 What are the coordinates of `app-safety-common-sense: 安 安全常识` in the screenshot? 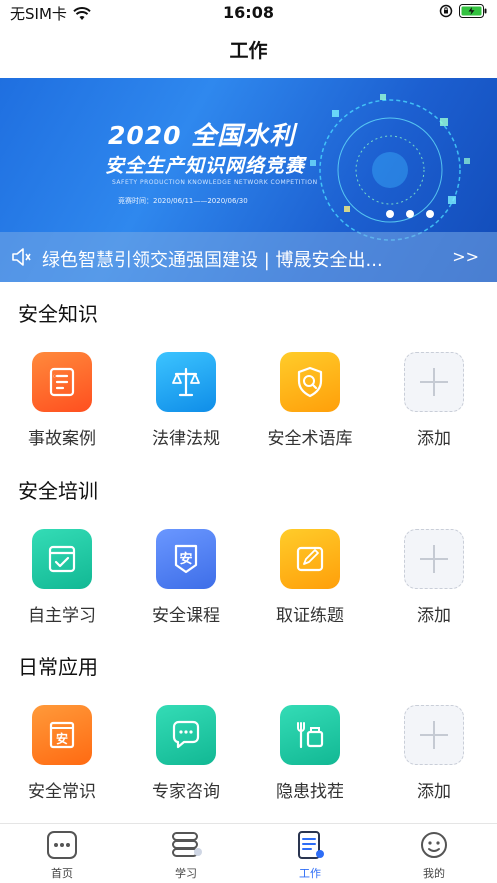 It's located at (62, 753).